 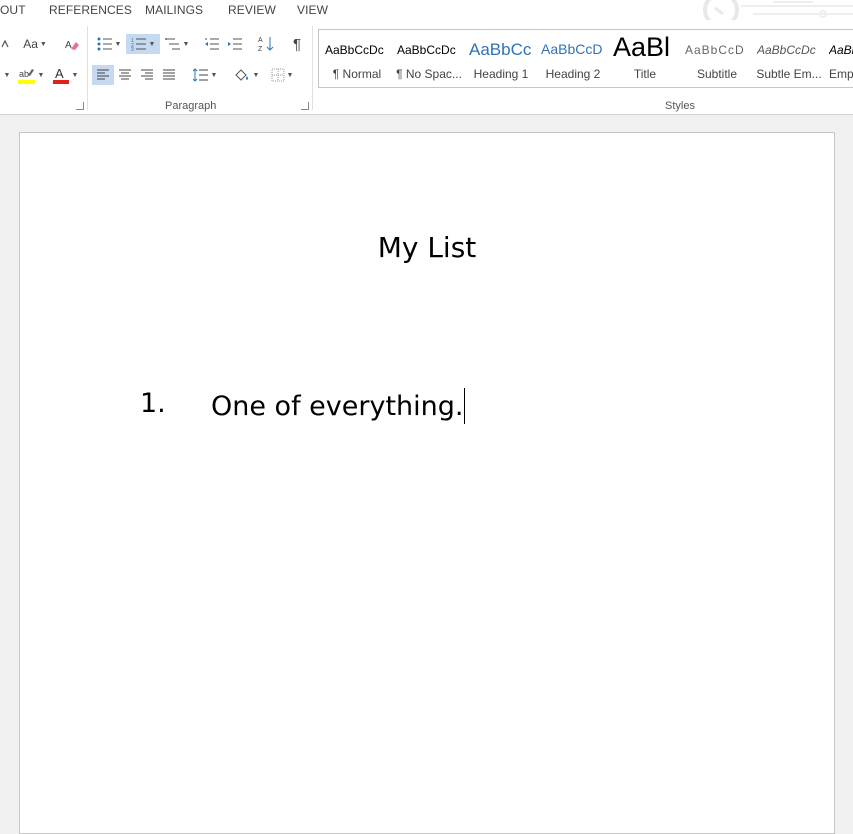 I want to click on increase-indent-icon, so click(x=235, y=44).